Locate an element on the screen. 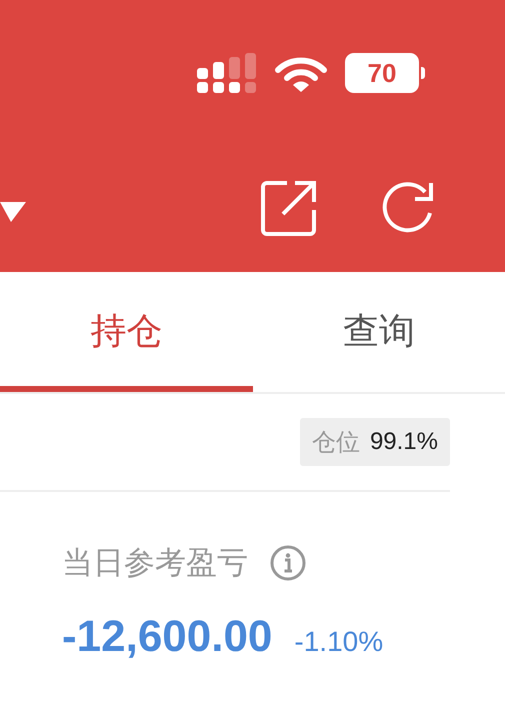  signal-icon is located at coordinates (227, 73).